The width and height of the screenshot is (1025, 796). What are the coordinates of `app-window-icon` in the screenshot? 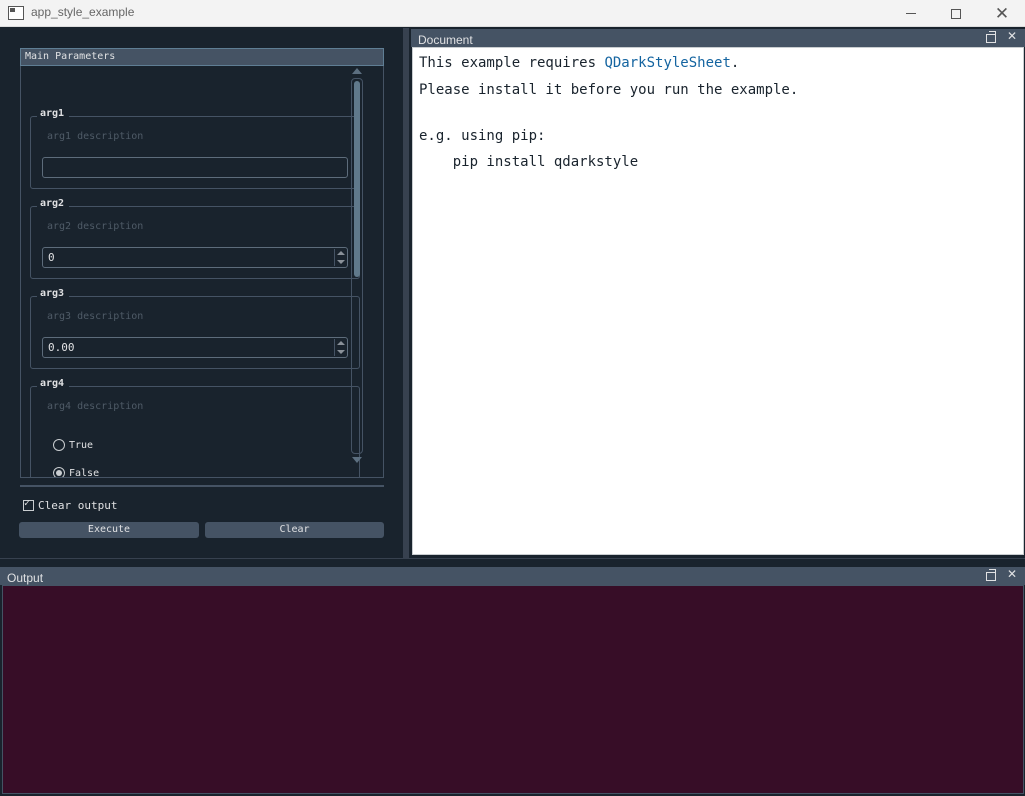 It's located at (16, 13).